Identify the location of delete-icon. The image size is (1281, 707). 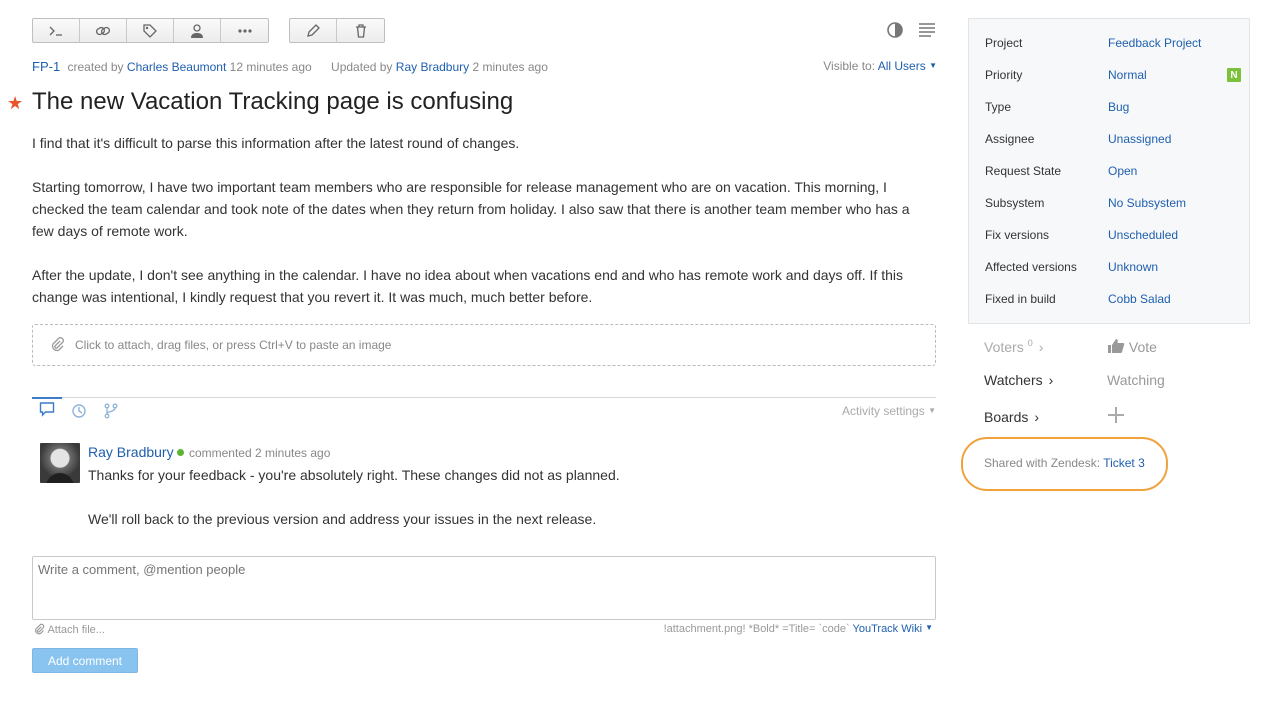
(360, 30).